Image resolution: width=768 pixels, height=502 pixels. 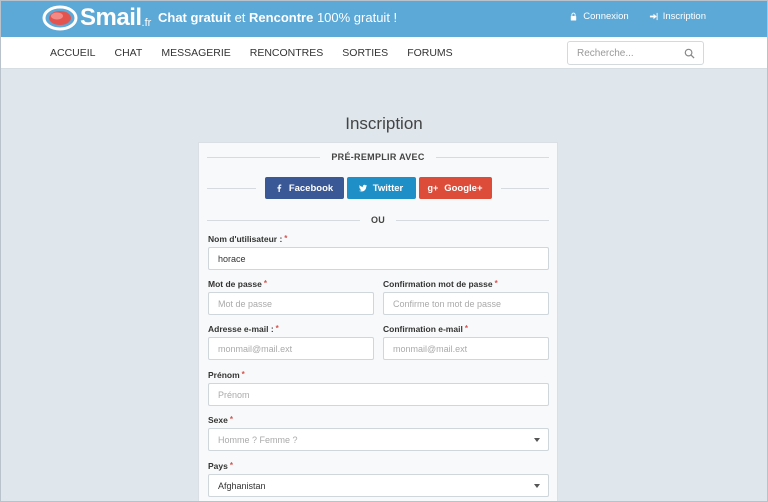 I want to click on firstname-label-text: Prénom, so click(x=224, y=375).